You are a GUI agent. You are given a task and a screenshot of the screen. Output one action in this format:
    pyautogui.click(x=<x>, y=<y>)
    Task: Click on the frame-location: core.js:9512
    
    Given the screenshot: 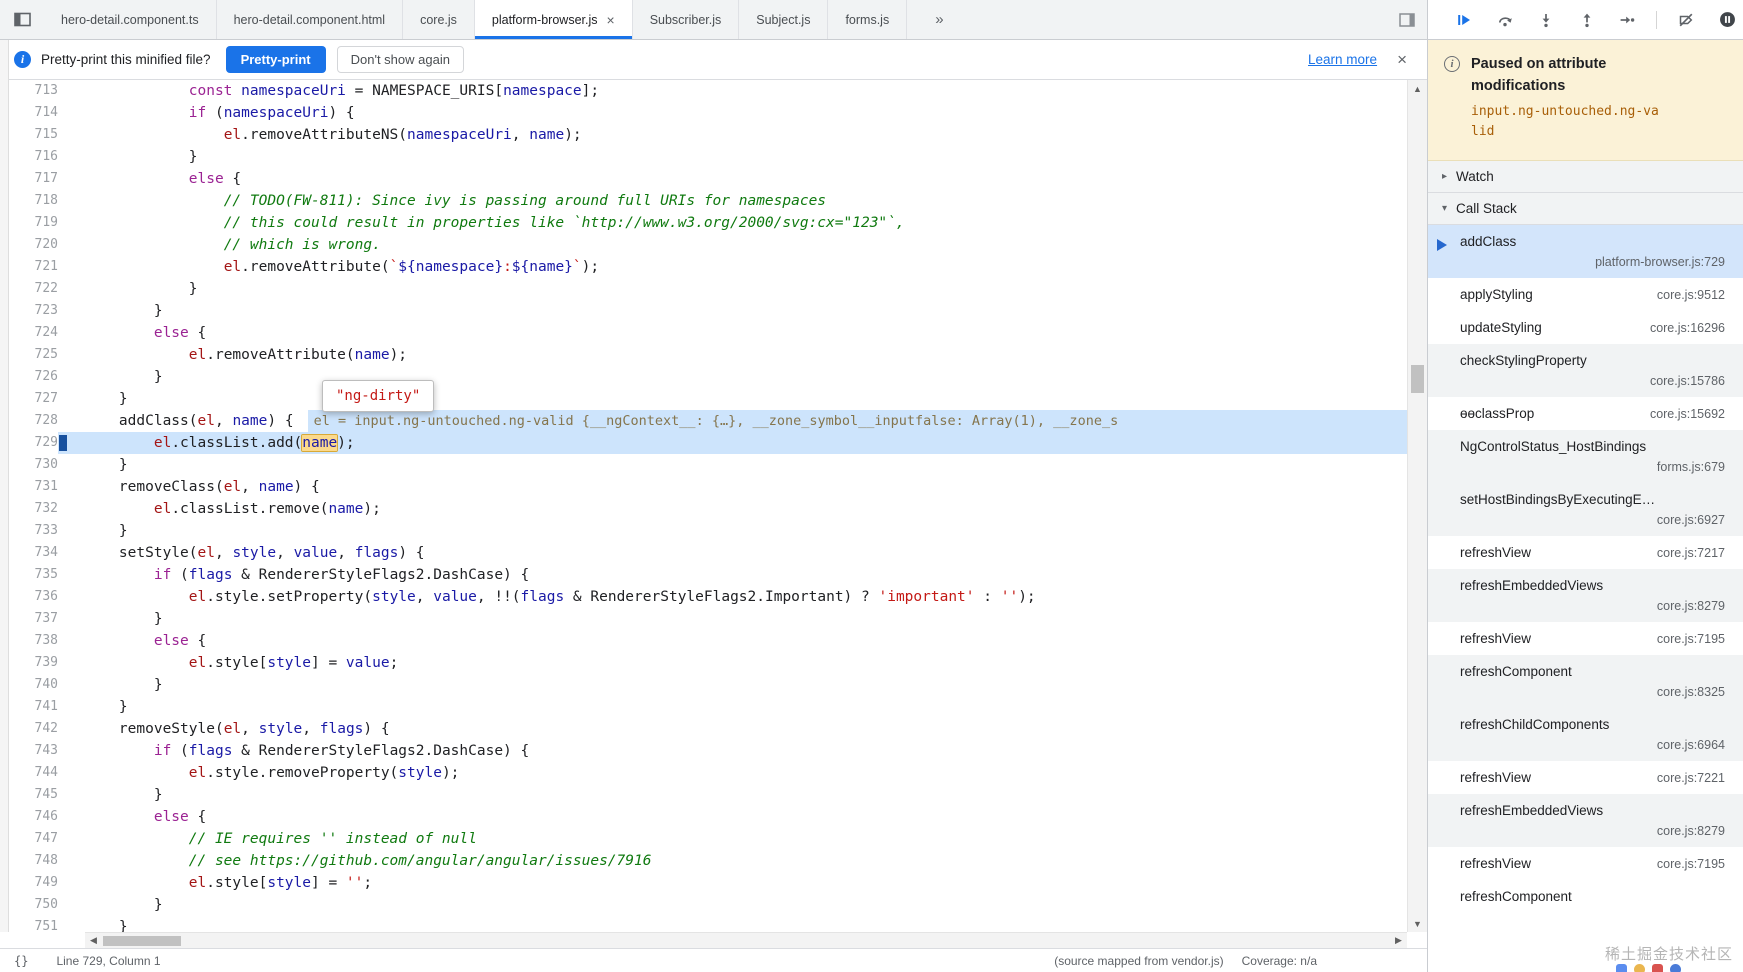 What is the action you would take?
    pyautogui.click(x=1690, y=294)
    